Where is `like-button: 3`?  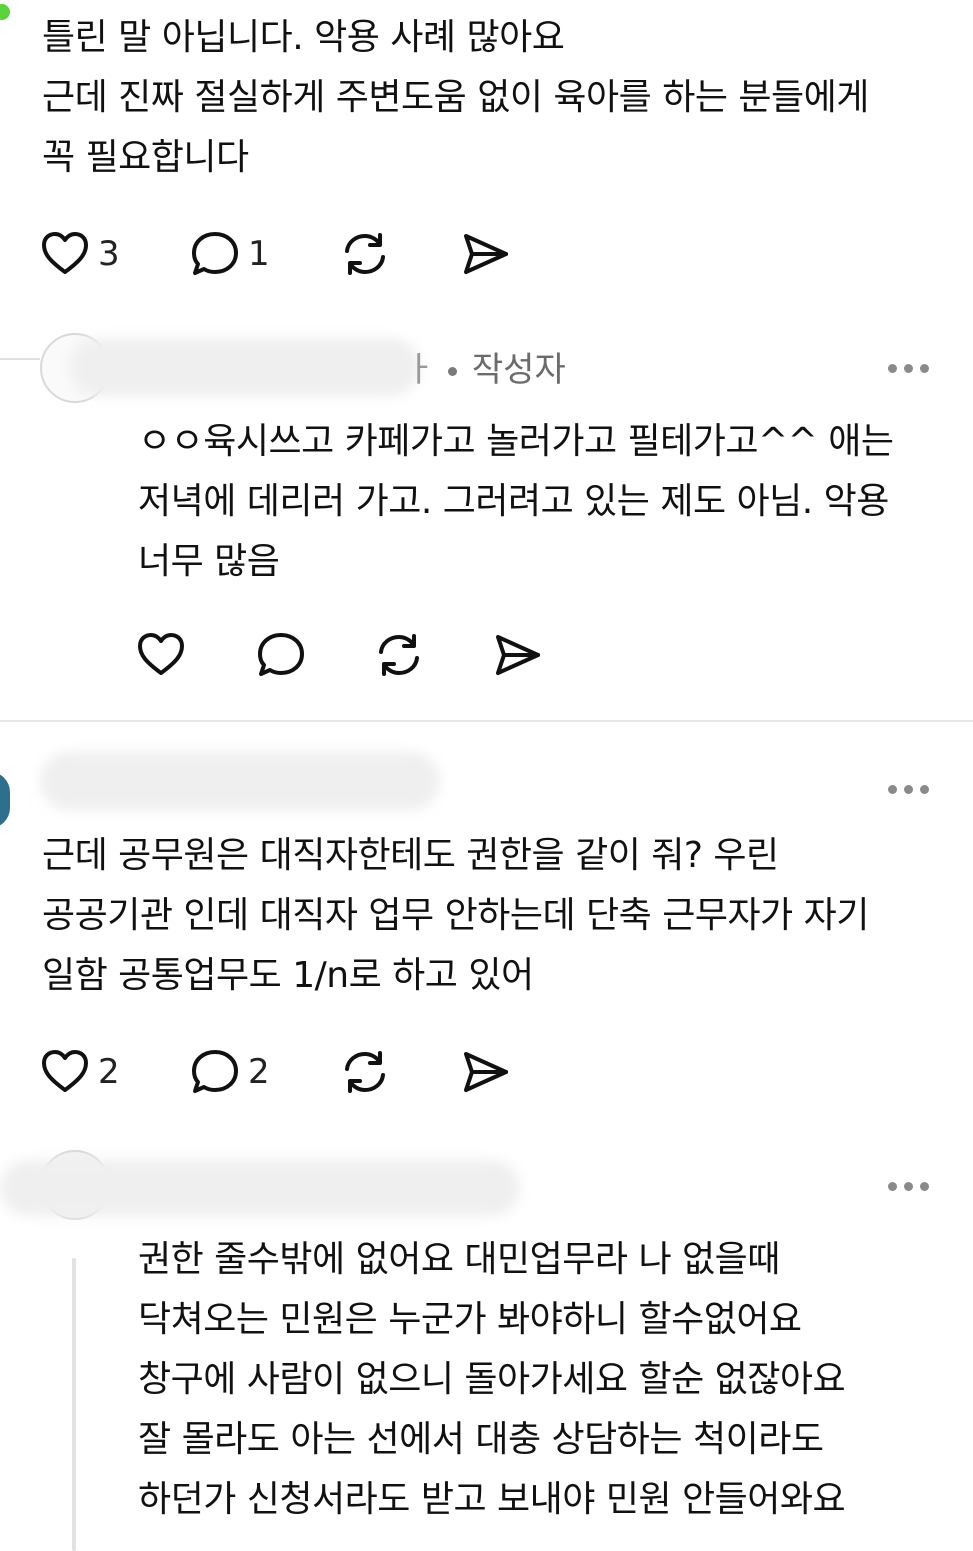 like-button: 3 is located at coordinates (80, 254).